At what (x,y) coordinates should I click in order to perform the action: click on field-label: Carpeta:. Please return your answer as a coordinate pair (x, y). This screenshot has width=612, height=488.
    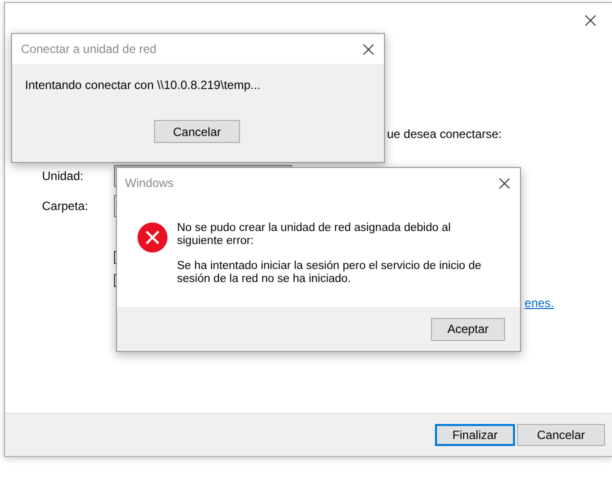
    Looking at the image, I should click on (66, 206).